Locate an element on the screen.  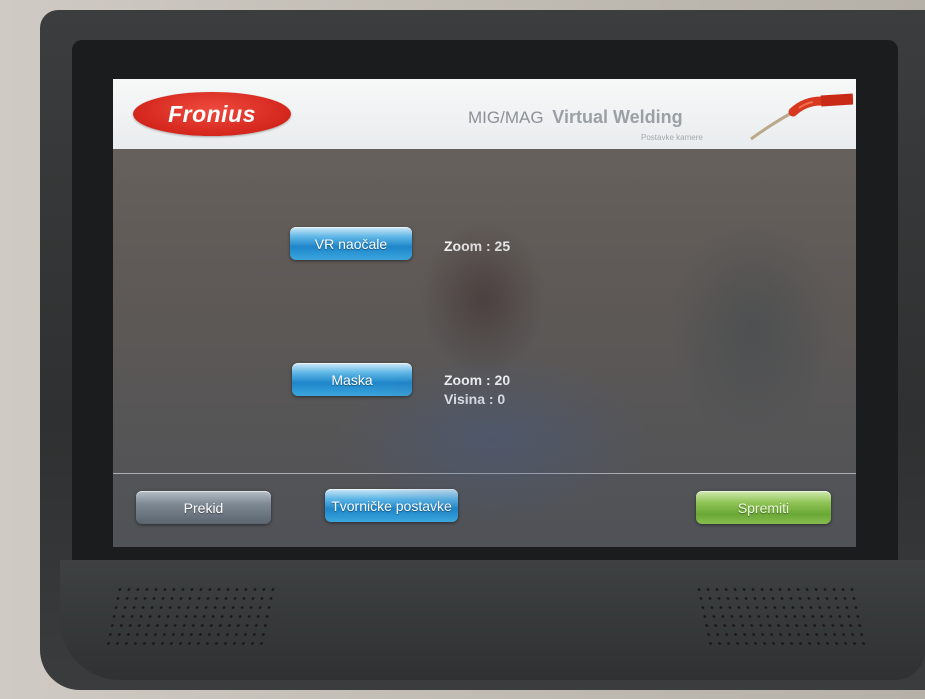
vr-glasses-button: VR naočale is located at coordinates (351, 243).